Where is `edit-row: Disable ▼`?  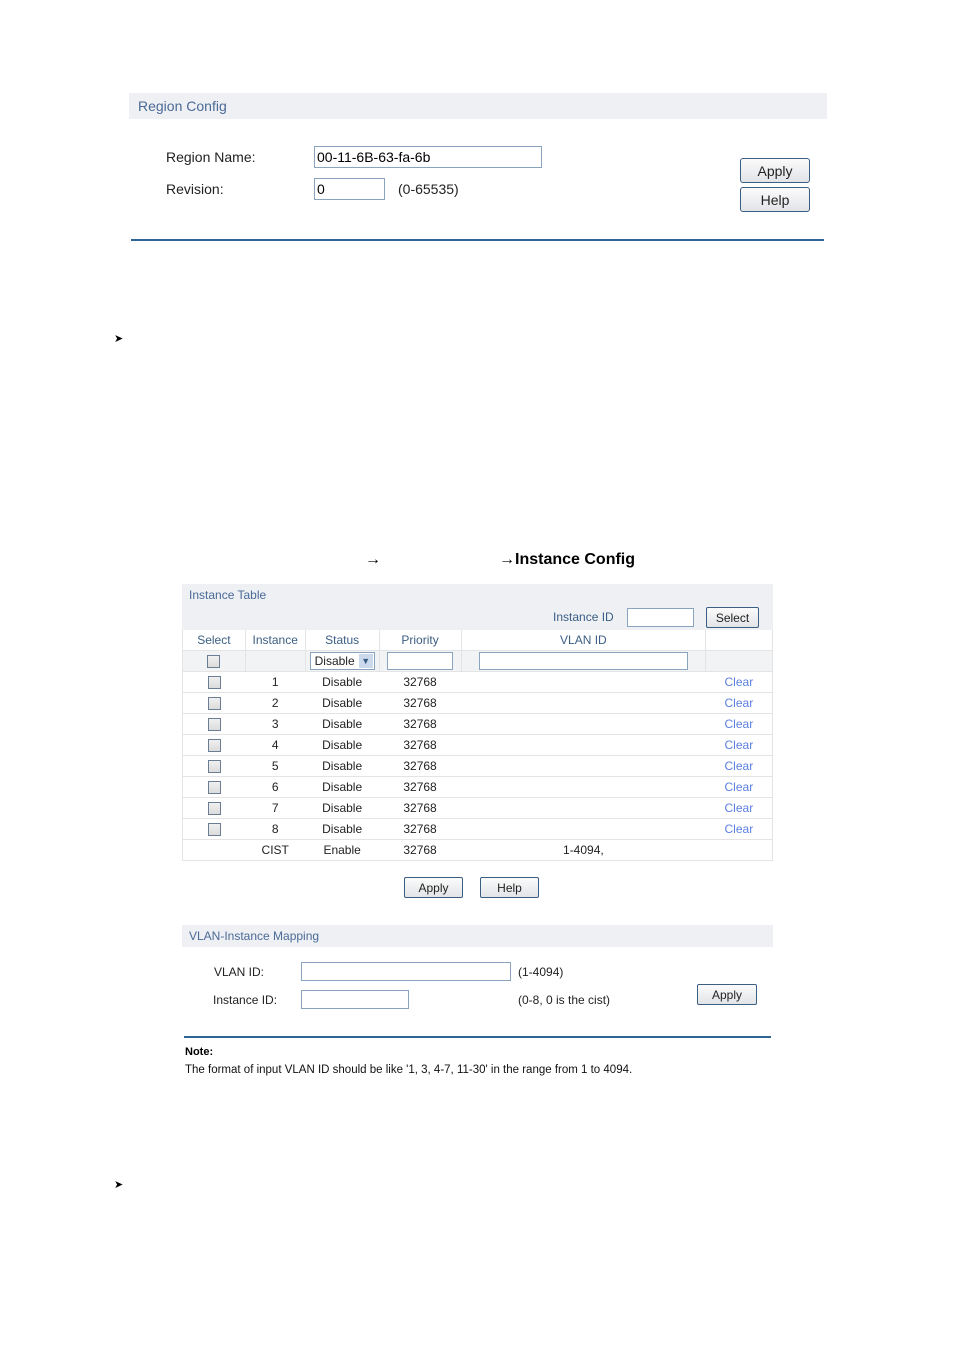
edit-row: Disable ▼ is located at coordinates (477, 661).